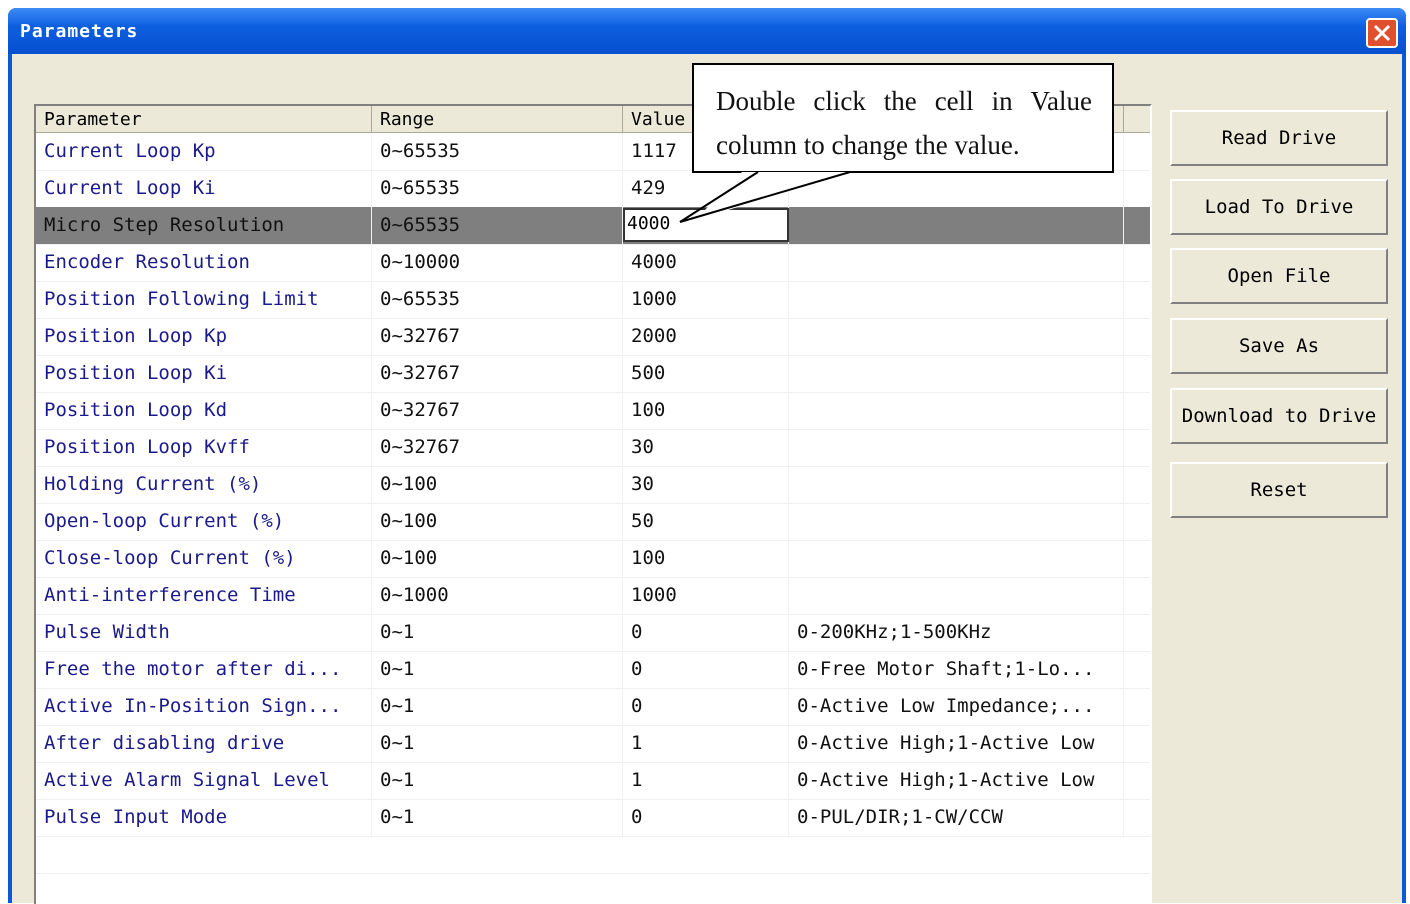  I want to click on callout-word: click, so click(839, 101).